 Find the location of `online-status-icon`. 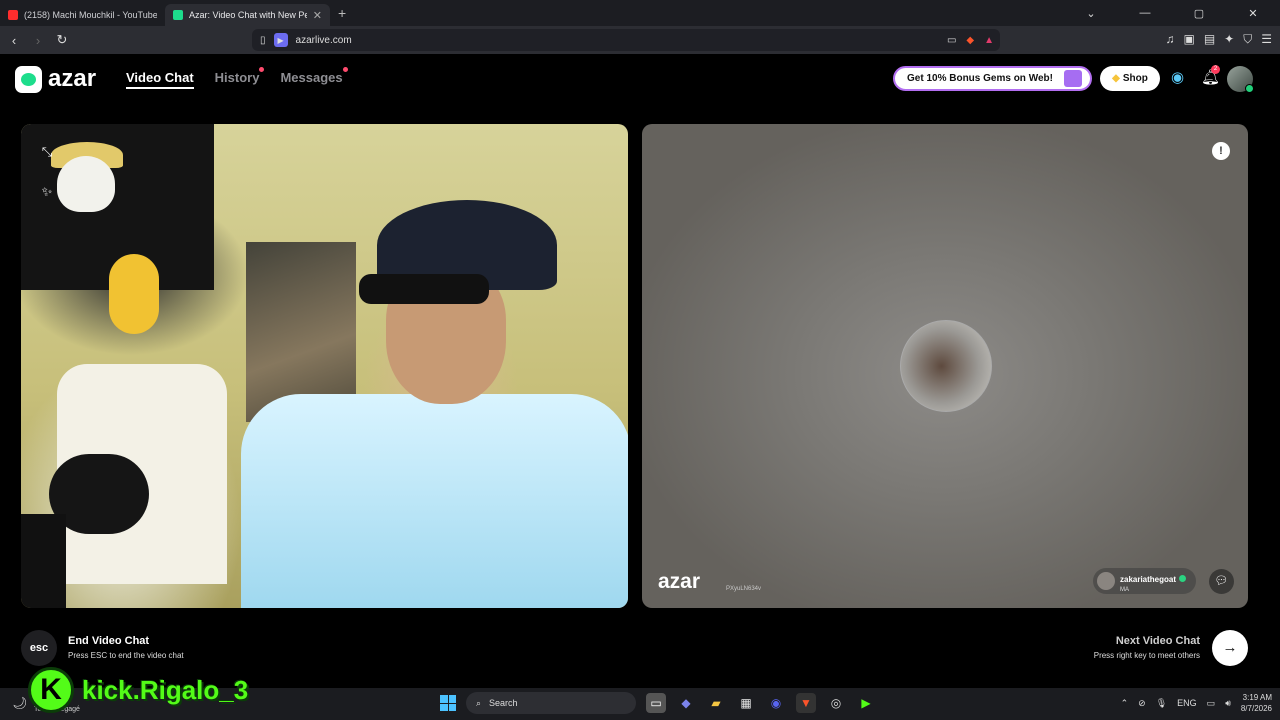

online-status-icon is located at coordinates (1249, 88).